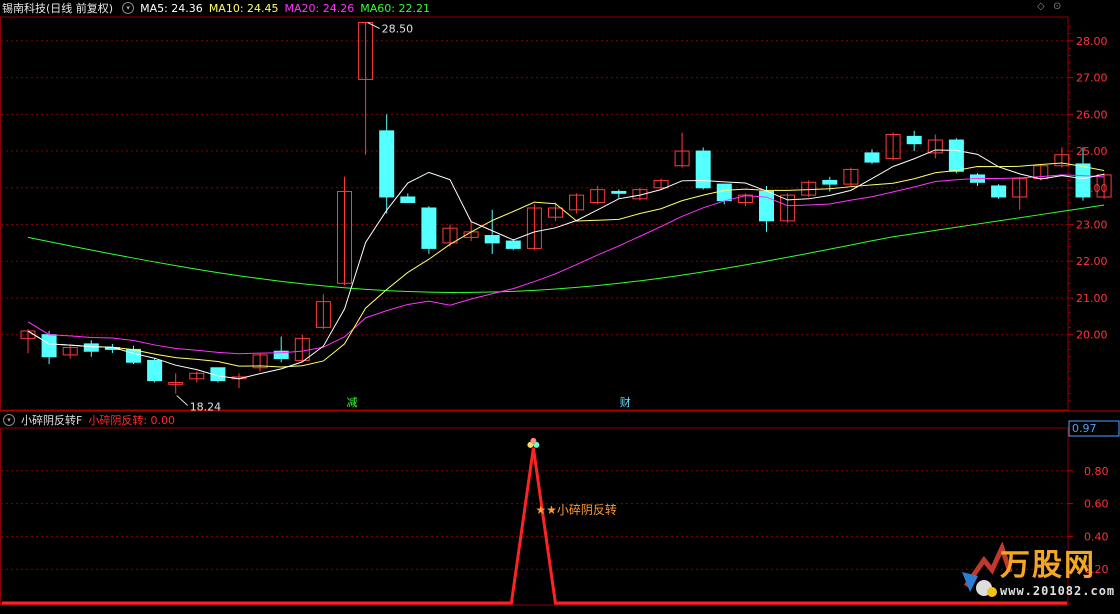 Image resolution: width=1120 pixels, height=614 pixels. I want to click on event-marker-cai: 财, so click(625, 402).